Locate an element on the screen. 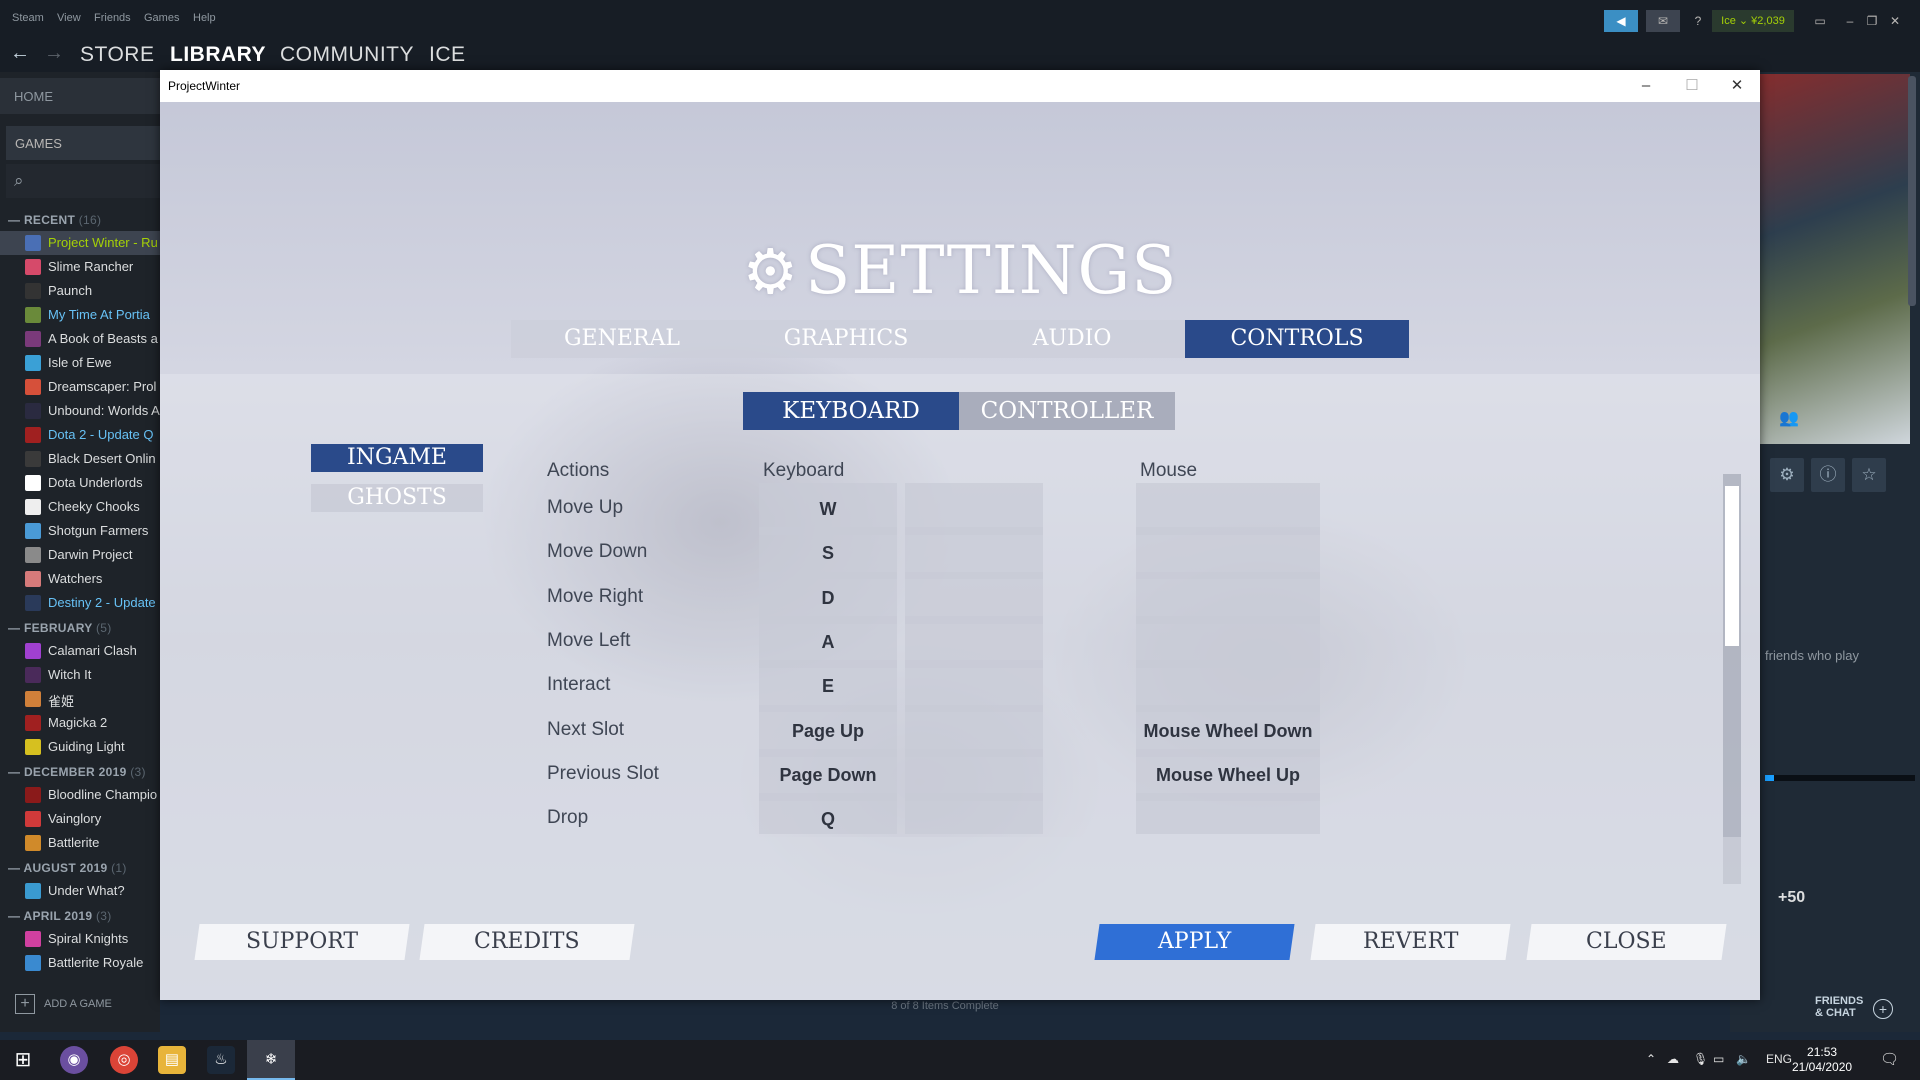  game-list-item: Shotgun Farmers is located at coordinates (80, 531).